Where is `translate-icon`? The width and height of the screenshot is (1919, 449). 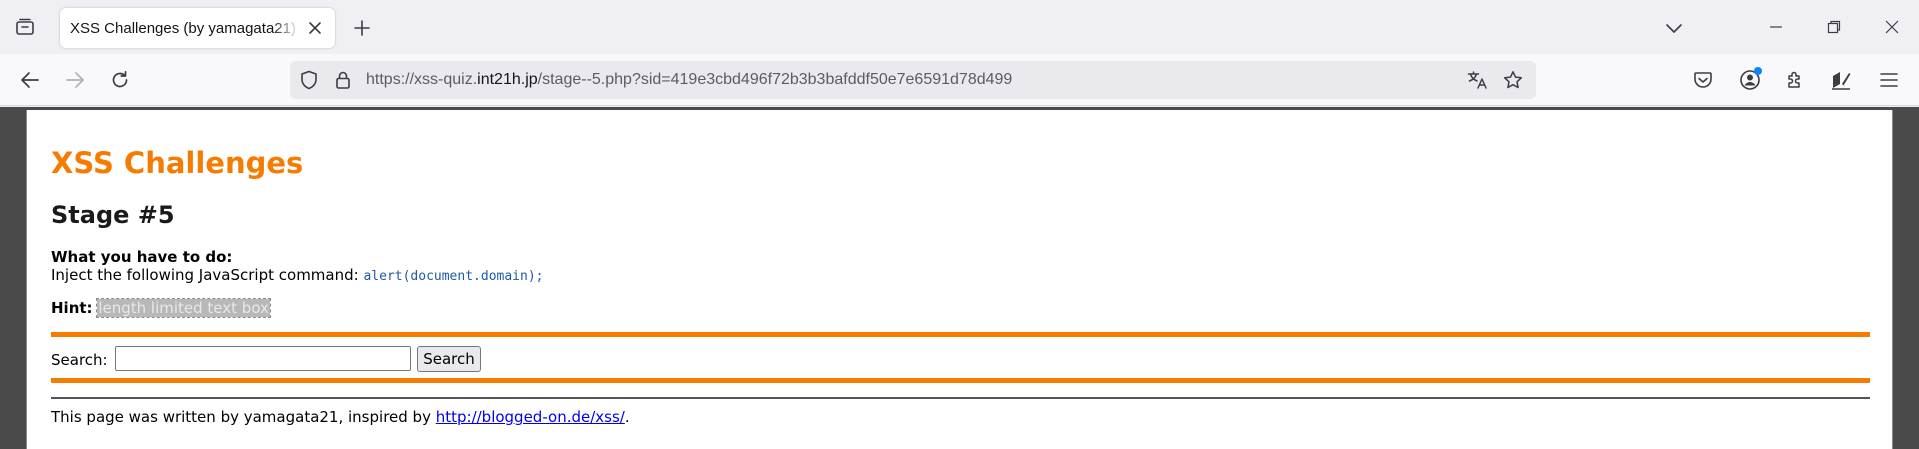 translate-icon is located at coordinates (1478, 80).